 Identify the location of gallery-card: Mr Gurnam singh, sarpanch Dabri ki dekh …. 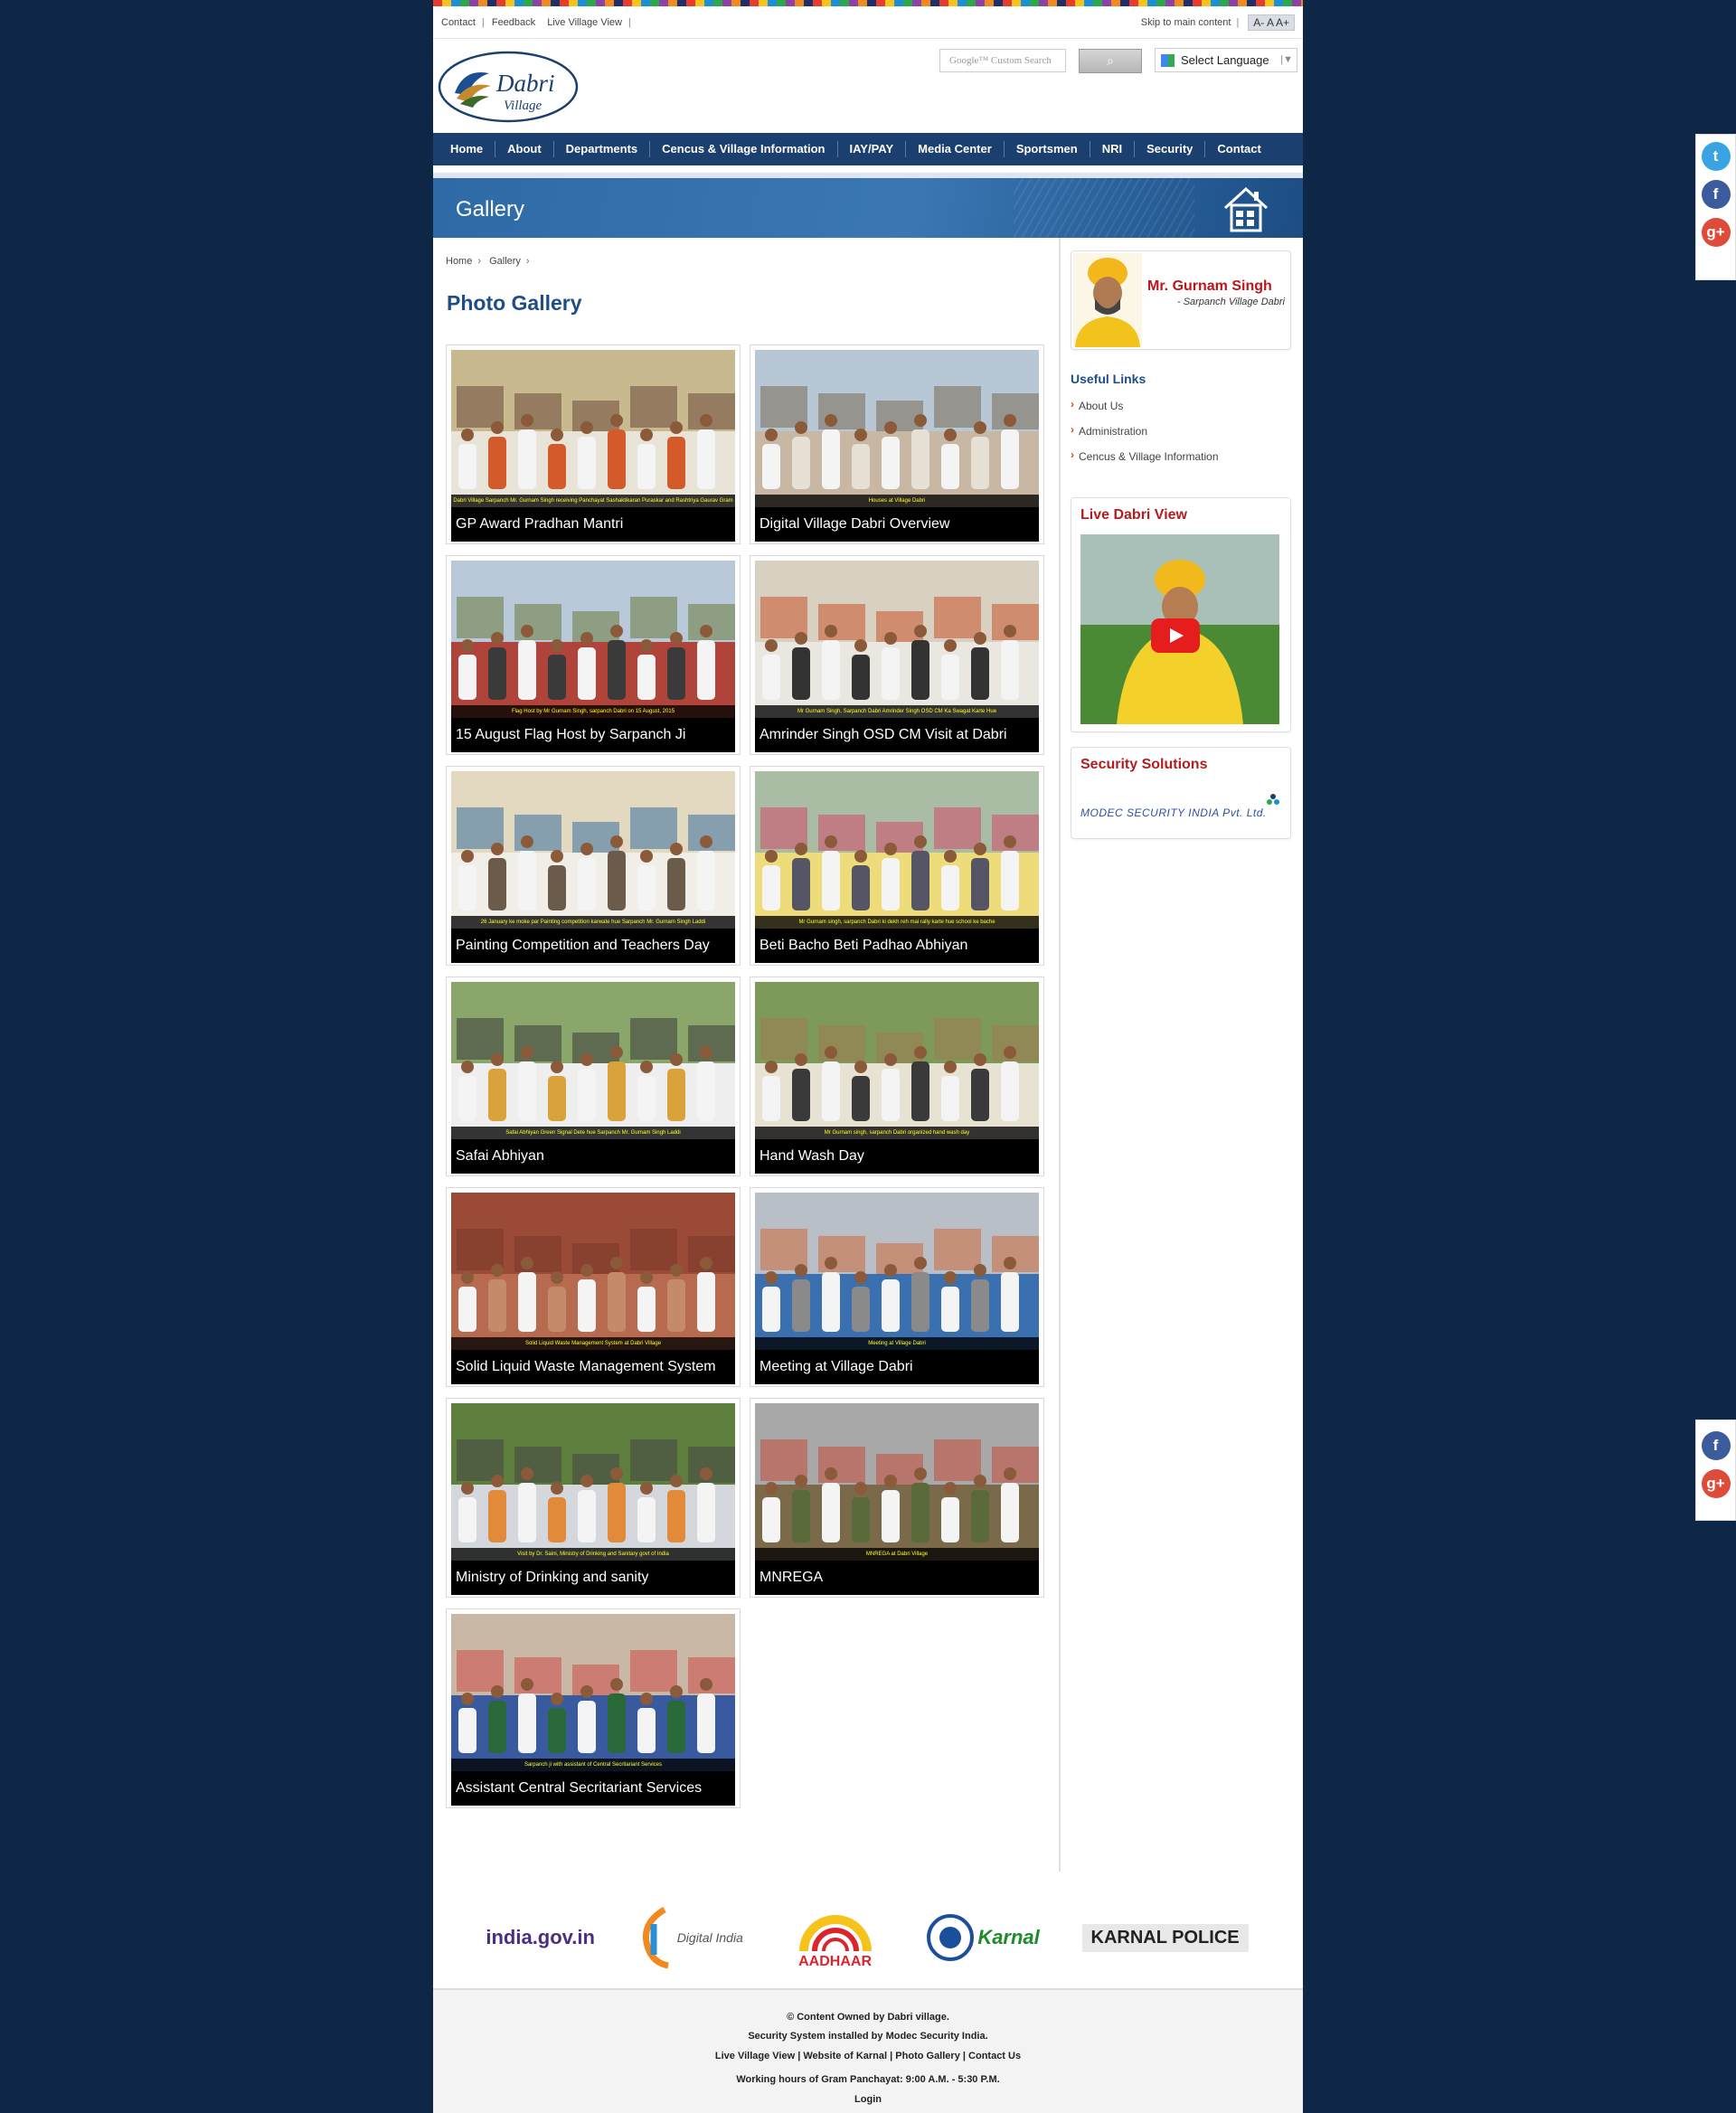
(897, 866).